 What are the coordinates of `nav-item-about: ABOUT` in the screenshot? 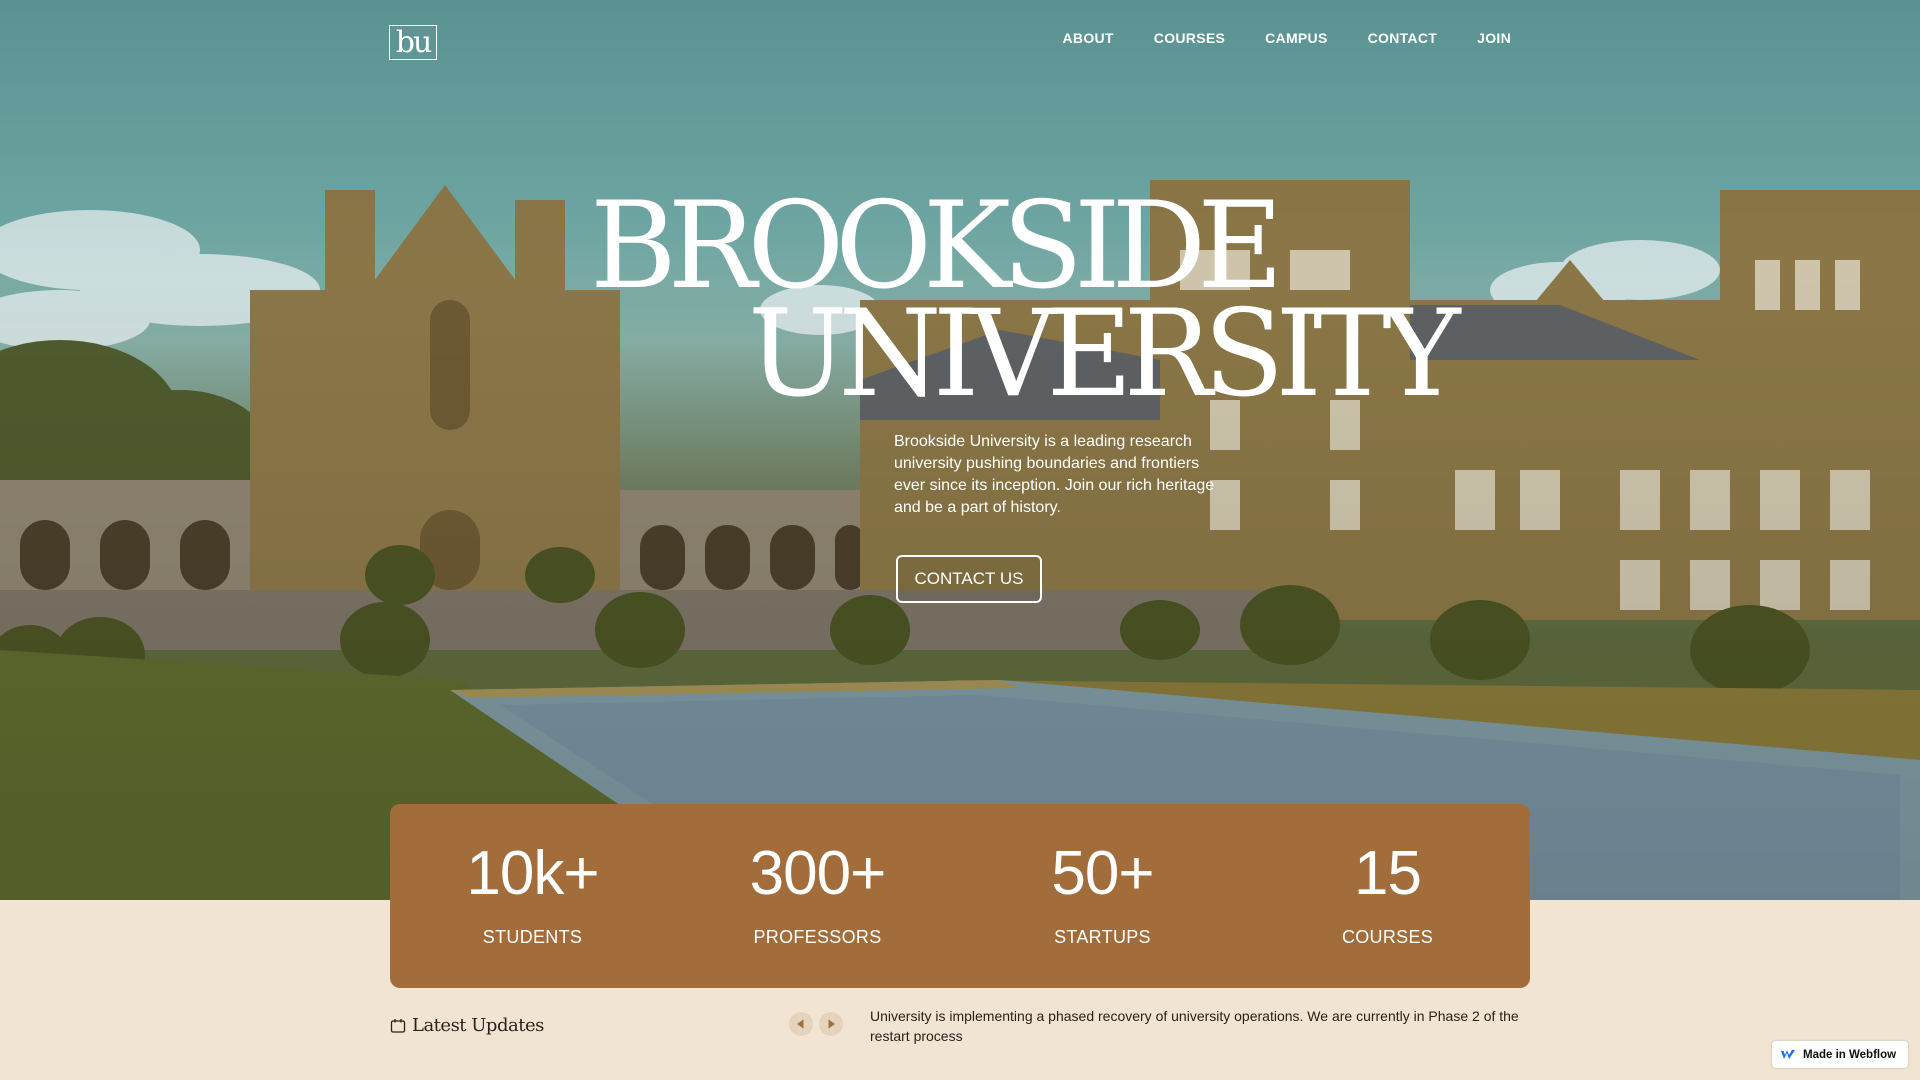 It's located at (1088, 38).